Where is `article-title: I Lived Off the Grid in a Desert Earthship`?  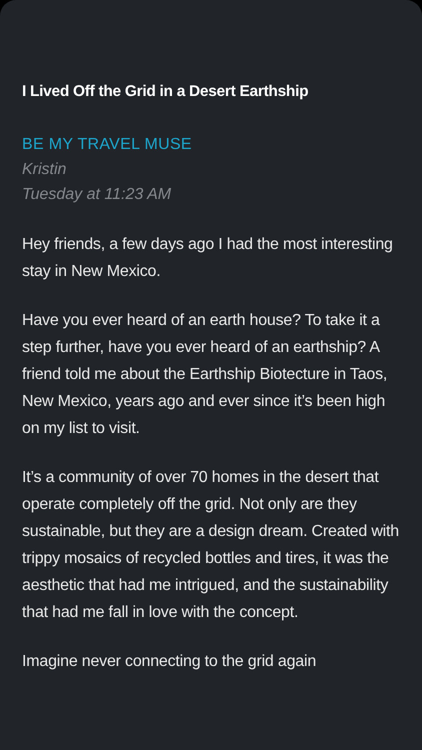 article-title: I Lived Off the Grid in a Desert Earthship is located at coordinates (166, 92).